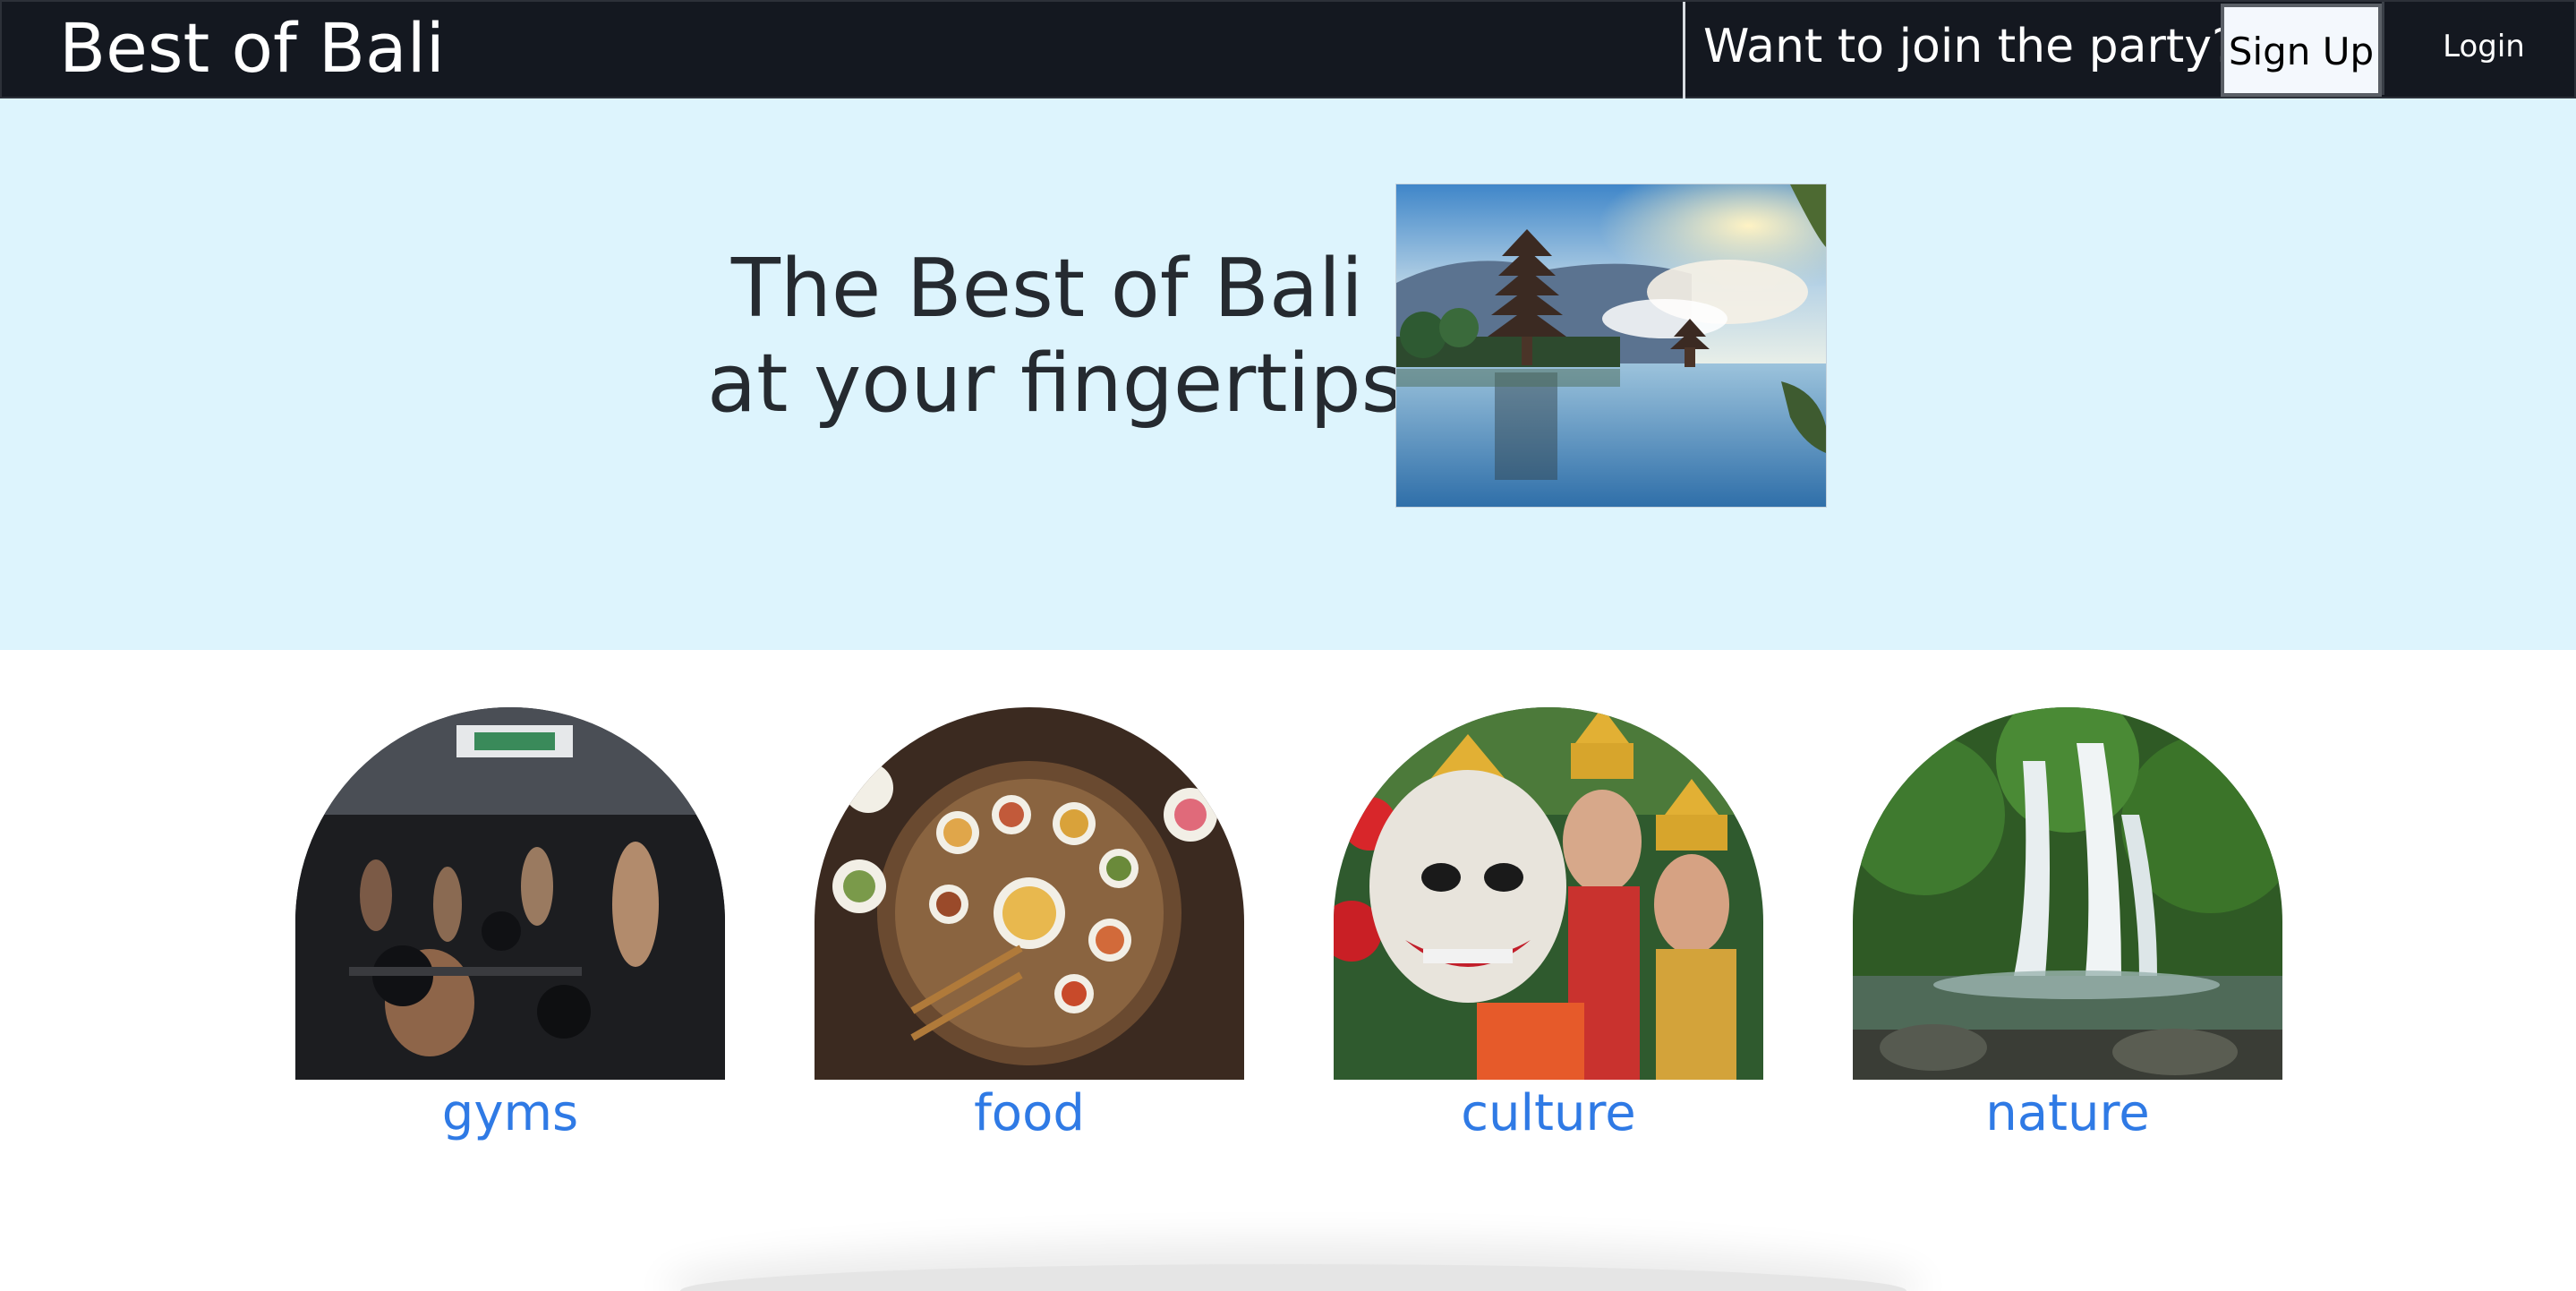 The width and height of the screenshot is (2576, 1291). I want to click on culture-image, so click(1548, 893).